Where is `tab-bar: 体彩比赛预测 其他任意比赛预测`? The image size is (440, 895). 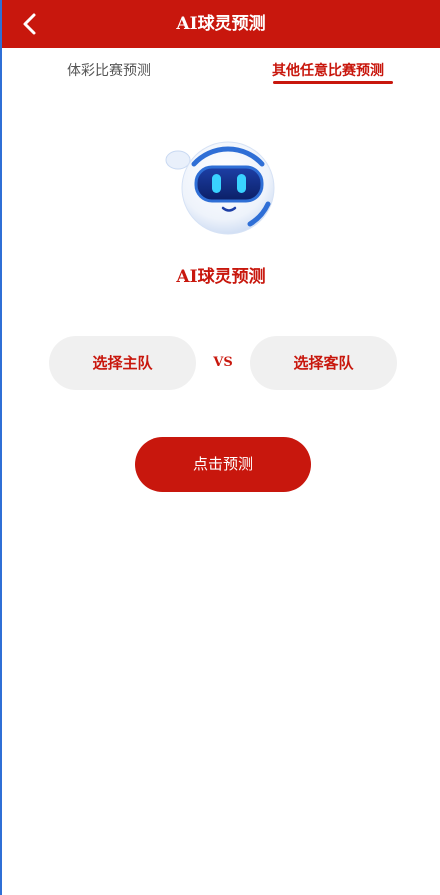 tab-bar: 体彩比赛预测 其他任意比赛预测 is located at coordinates (221, 71).